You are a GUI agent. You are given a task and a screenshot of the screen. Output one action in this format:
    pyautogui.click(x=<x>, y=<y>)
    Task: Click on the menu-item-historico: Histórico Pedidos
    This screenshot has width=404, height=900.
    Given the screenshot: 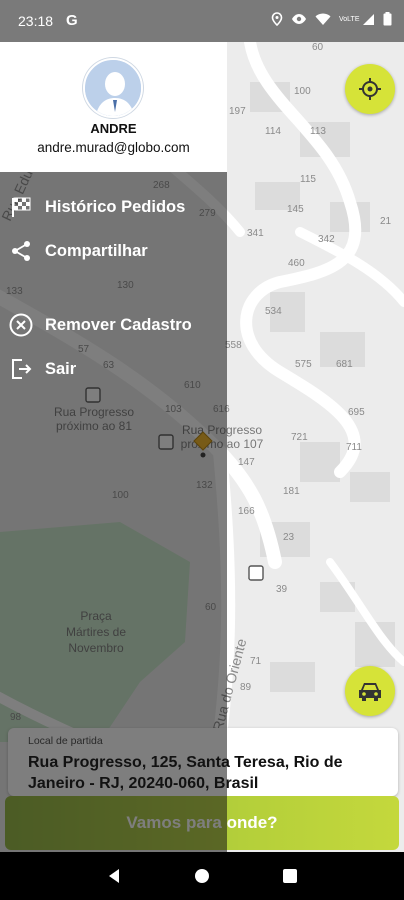 What is the action you would take?
    pyautogui.click(x=96, y=207)
    